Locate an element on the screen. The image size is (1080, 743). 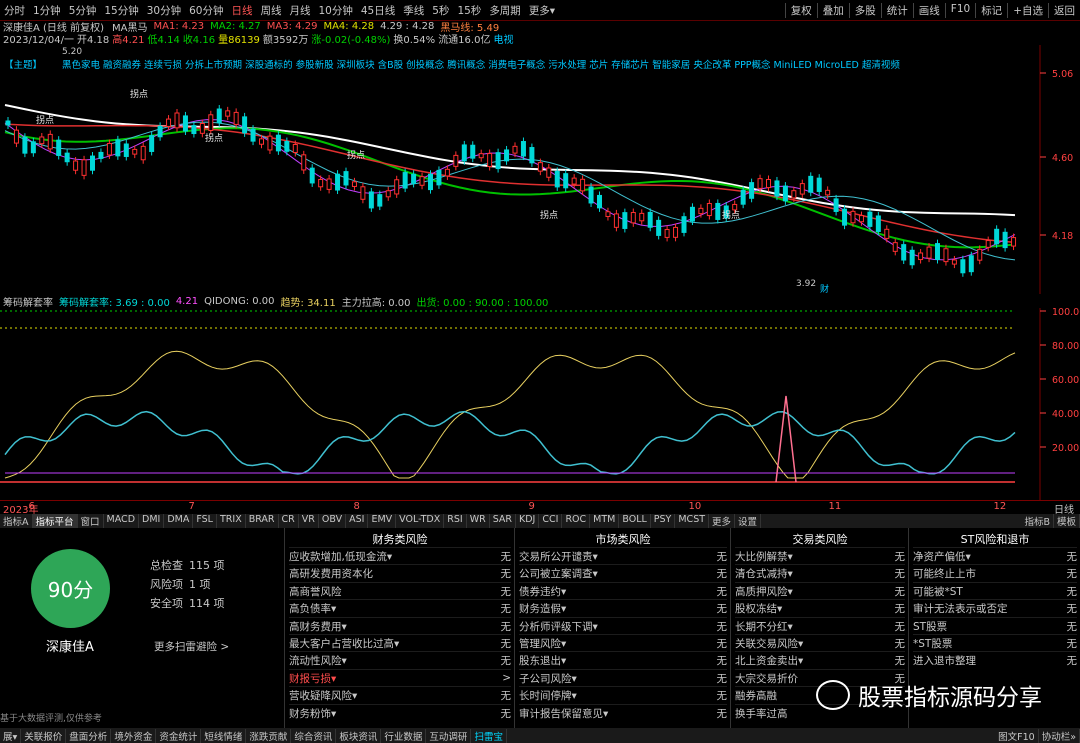
period-tab: 更多▾ is located at coordinates (542, 10).